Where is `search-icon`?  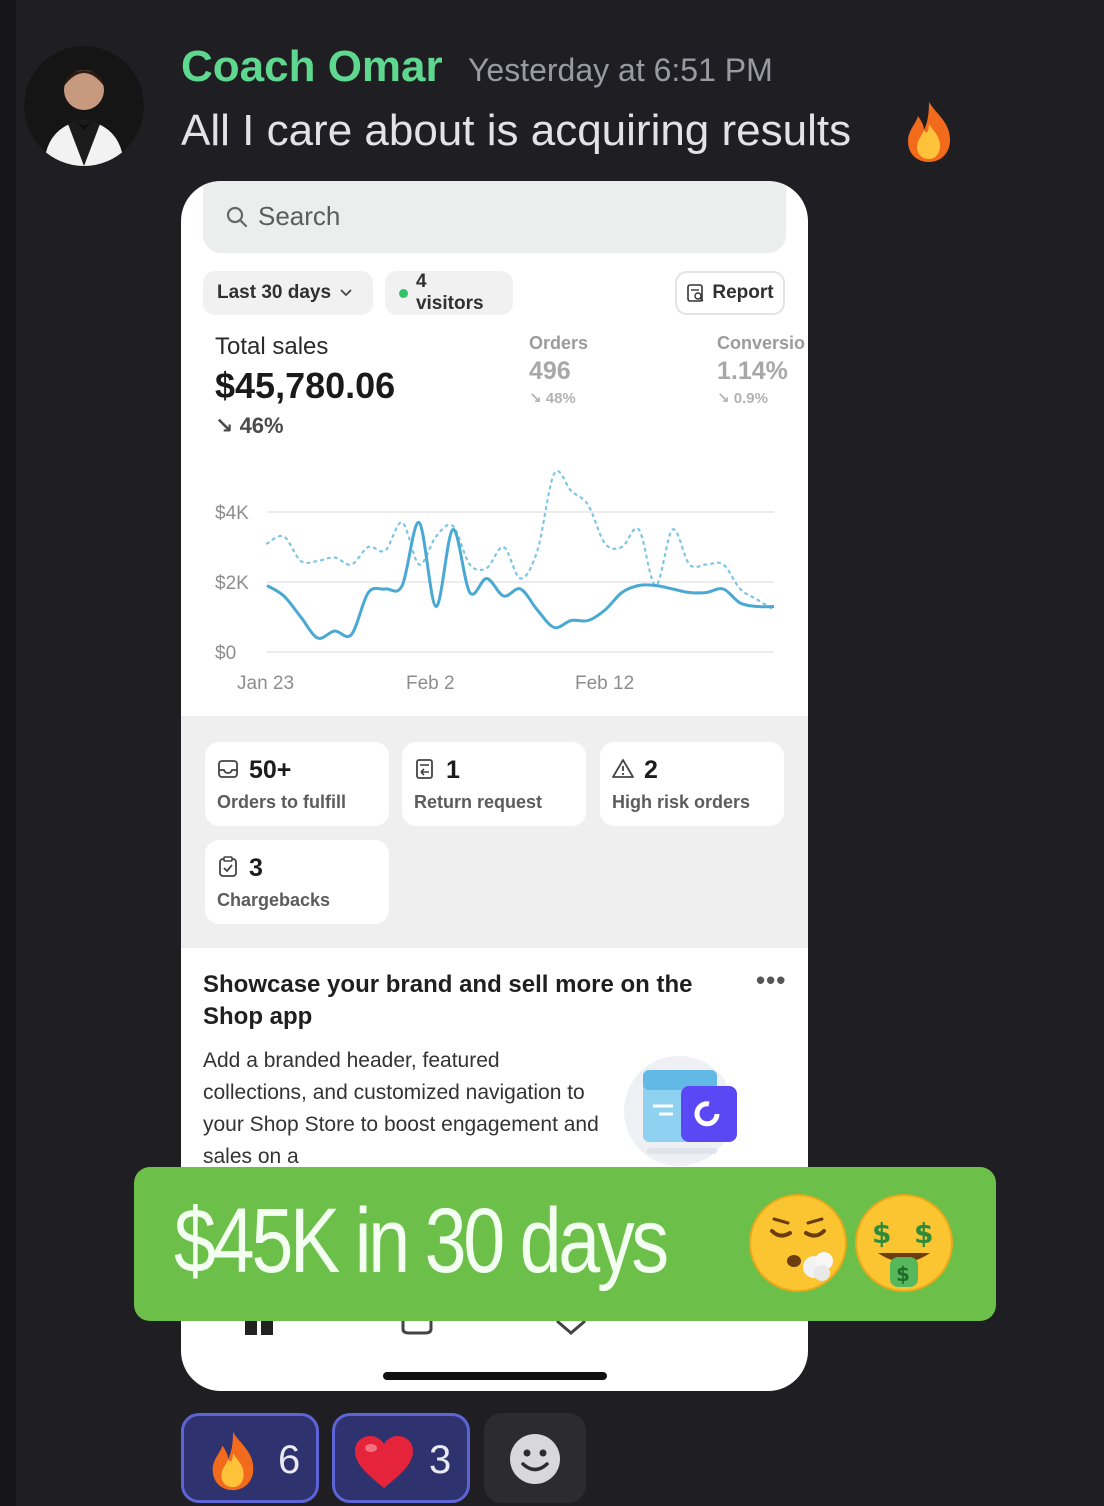
search-icon is located at coordinates (237, 217).